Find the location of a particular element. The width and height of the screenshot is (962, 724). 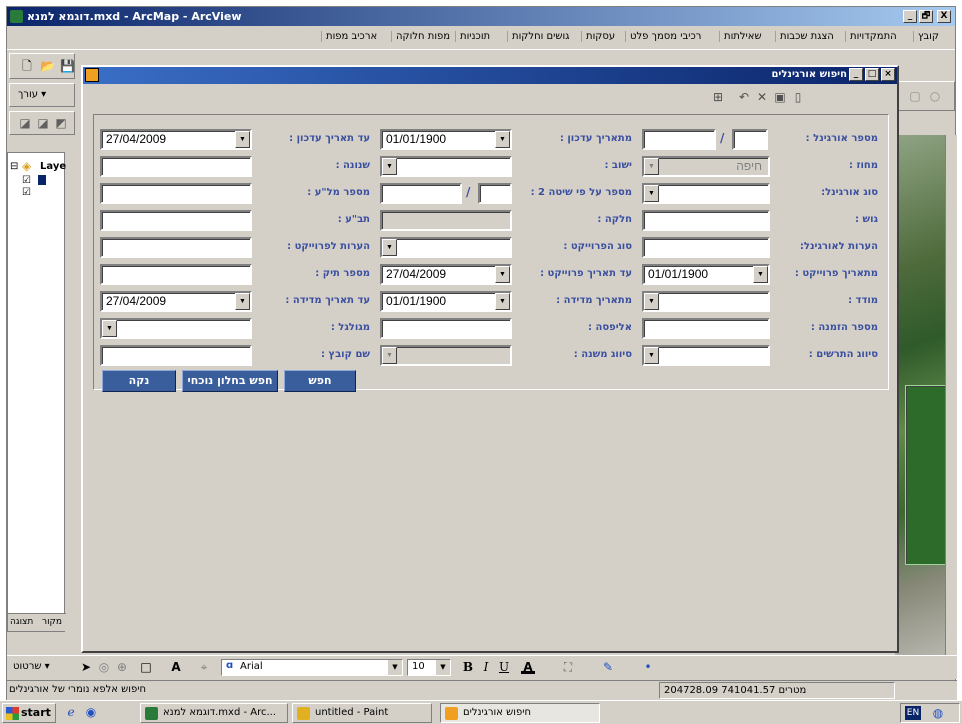

rotate-icon: ◎ is located at coordinates (104, 667).